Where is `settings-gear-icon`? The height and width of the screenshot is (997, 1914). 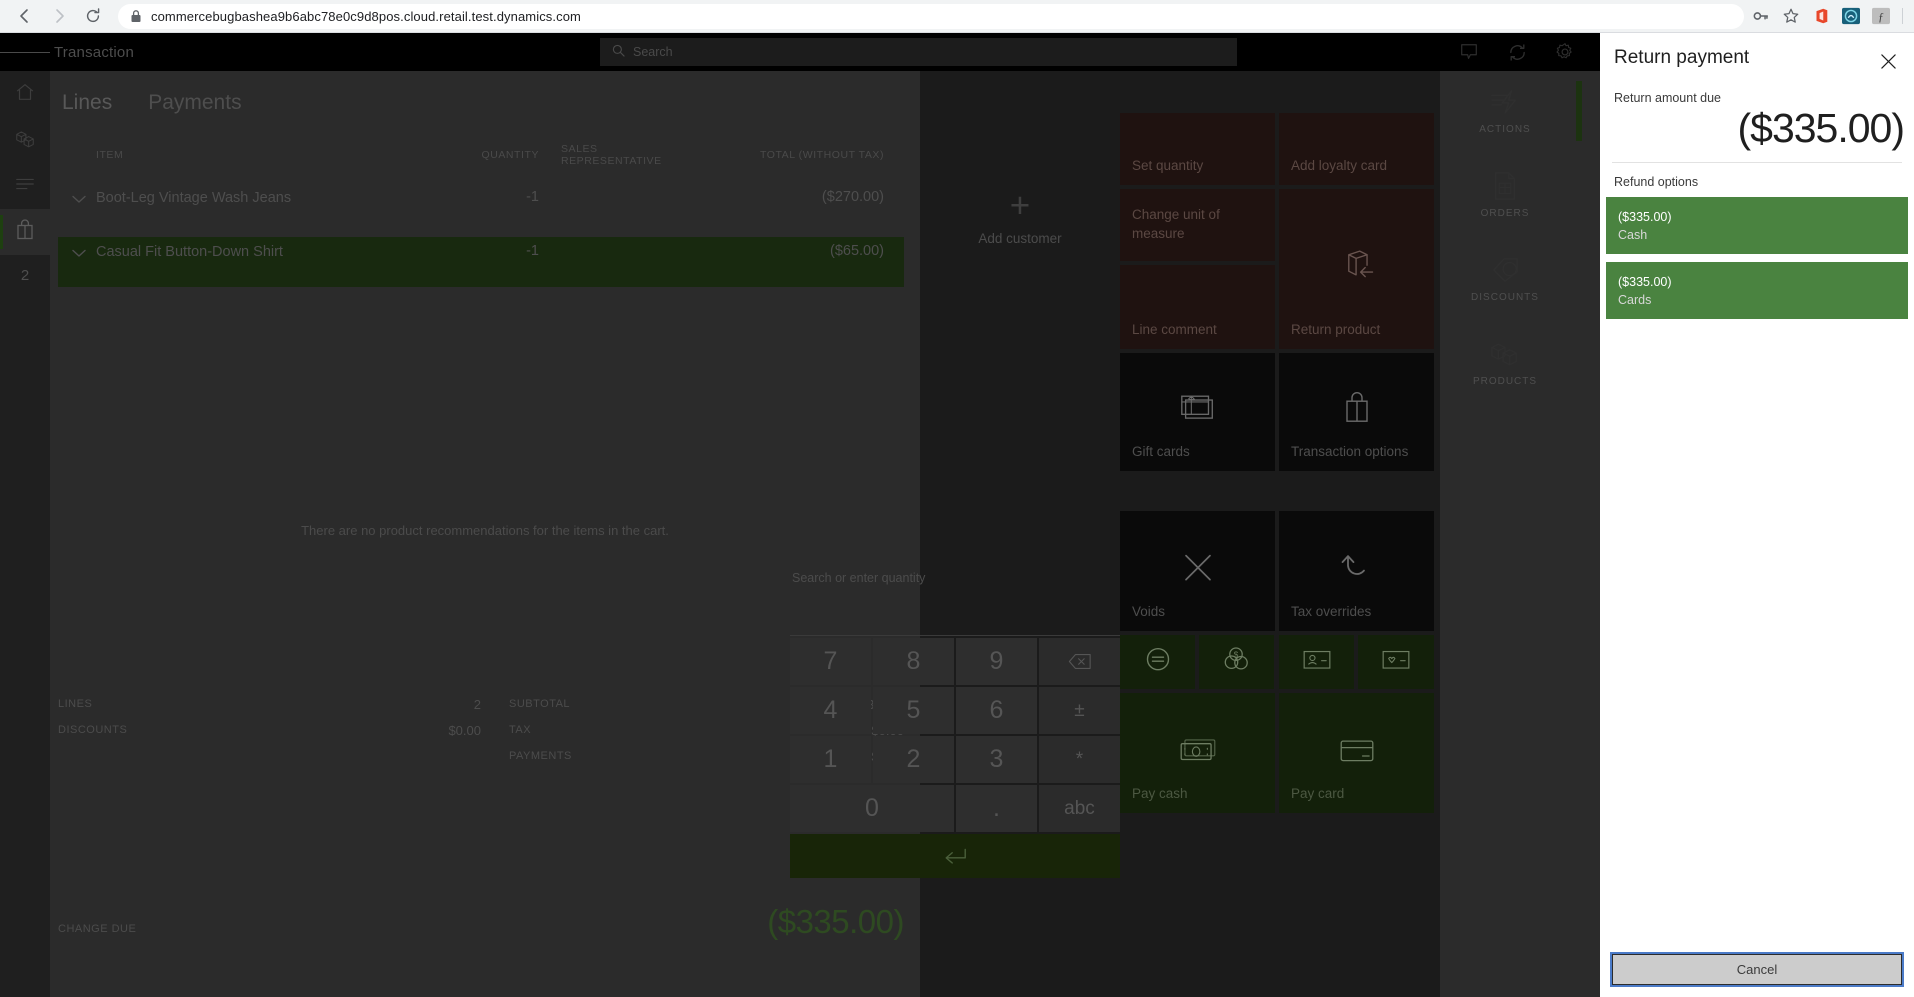
settings-gear-icon is located at coordinates (1565, 52).